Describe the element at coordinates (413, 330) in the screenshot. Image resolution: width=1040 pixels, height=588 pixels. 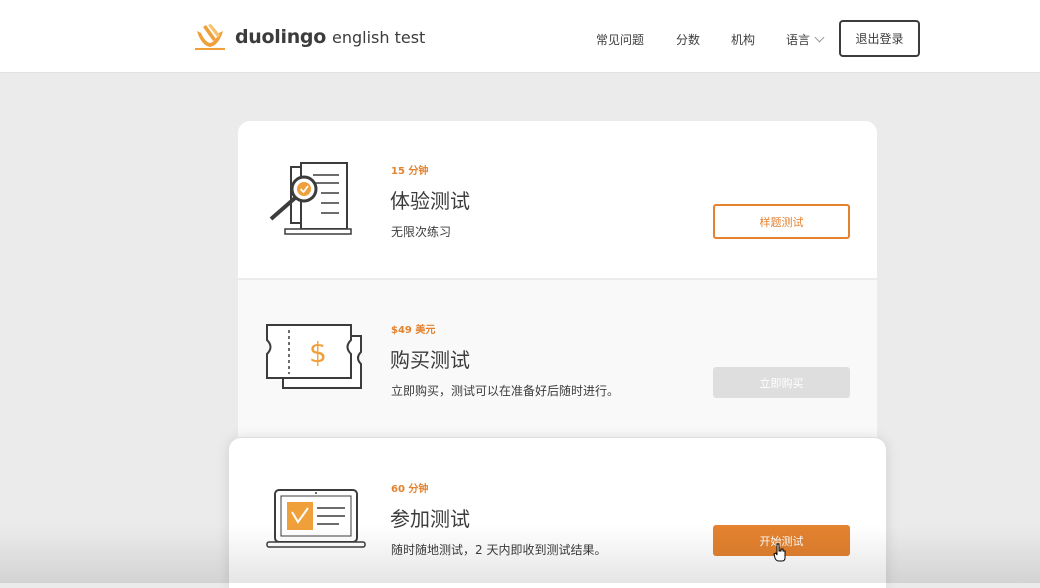
I see `purchase-price: $49 美元` at that location.